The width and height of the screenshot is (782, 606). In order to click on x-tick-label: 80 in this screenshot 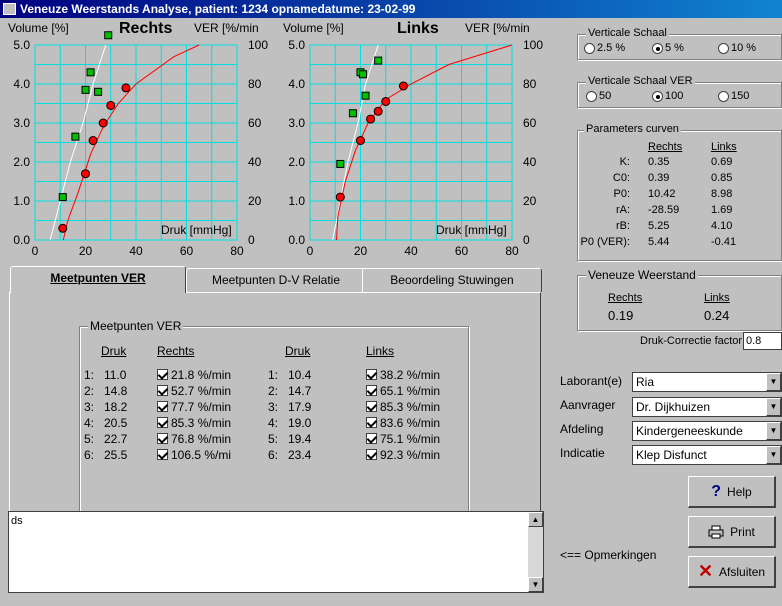, I will do `click(237, 251)`.